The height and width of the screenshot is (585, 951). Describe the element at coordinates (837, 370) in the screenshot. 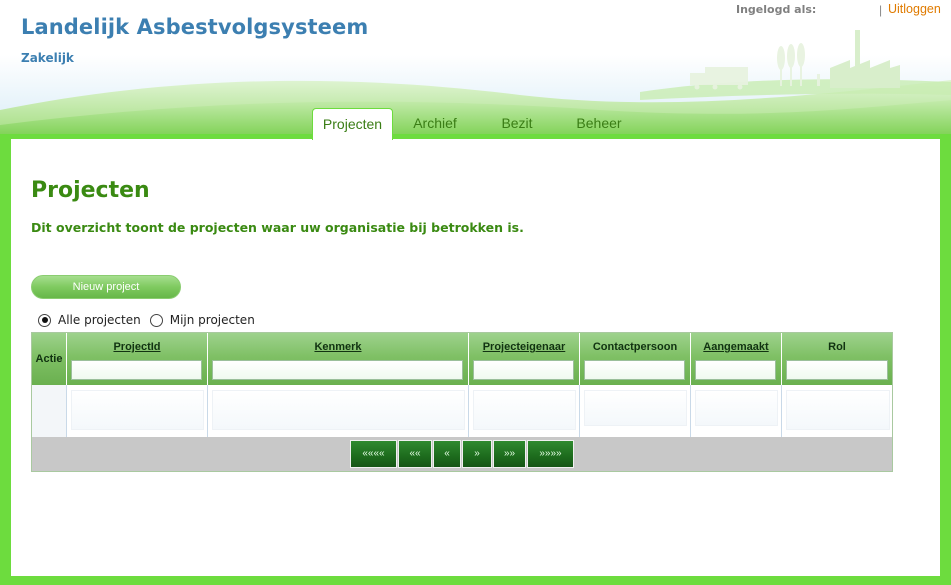

I see `filter-rol-input` at that location.